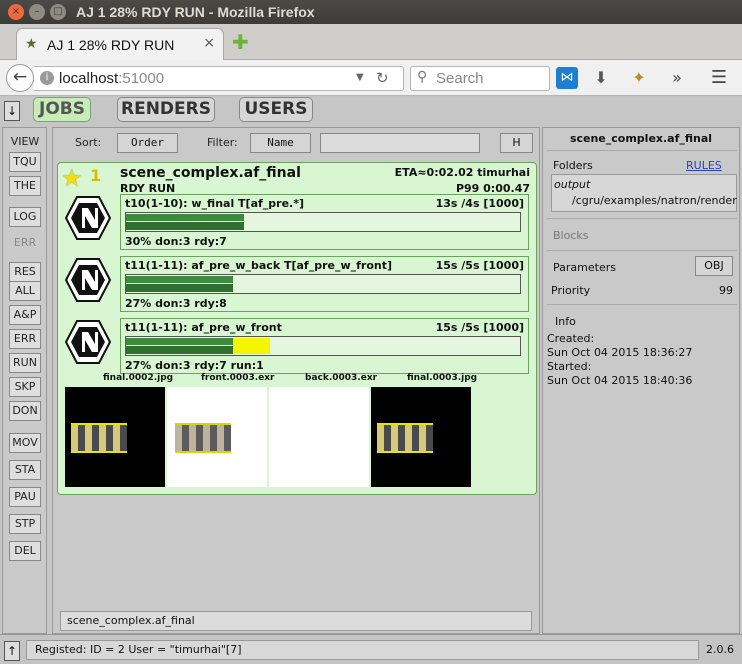  What do you see at coordinates (141, 78) in the screenshot?
I see `url-port: :51000` at bounding box center [141, 78].